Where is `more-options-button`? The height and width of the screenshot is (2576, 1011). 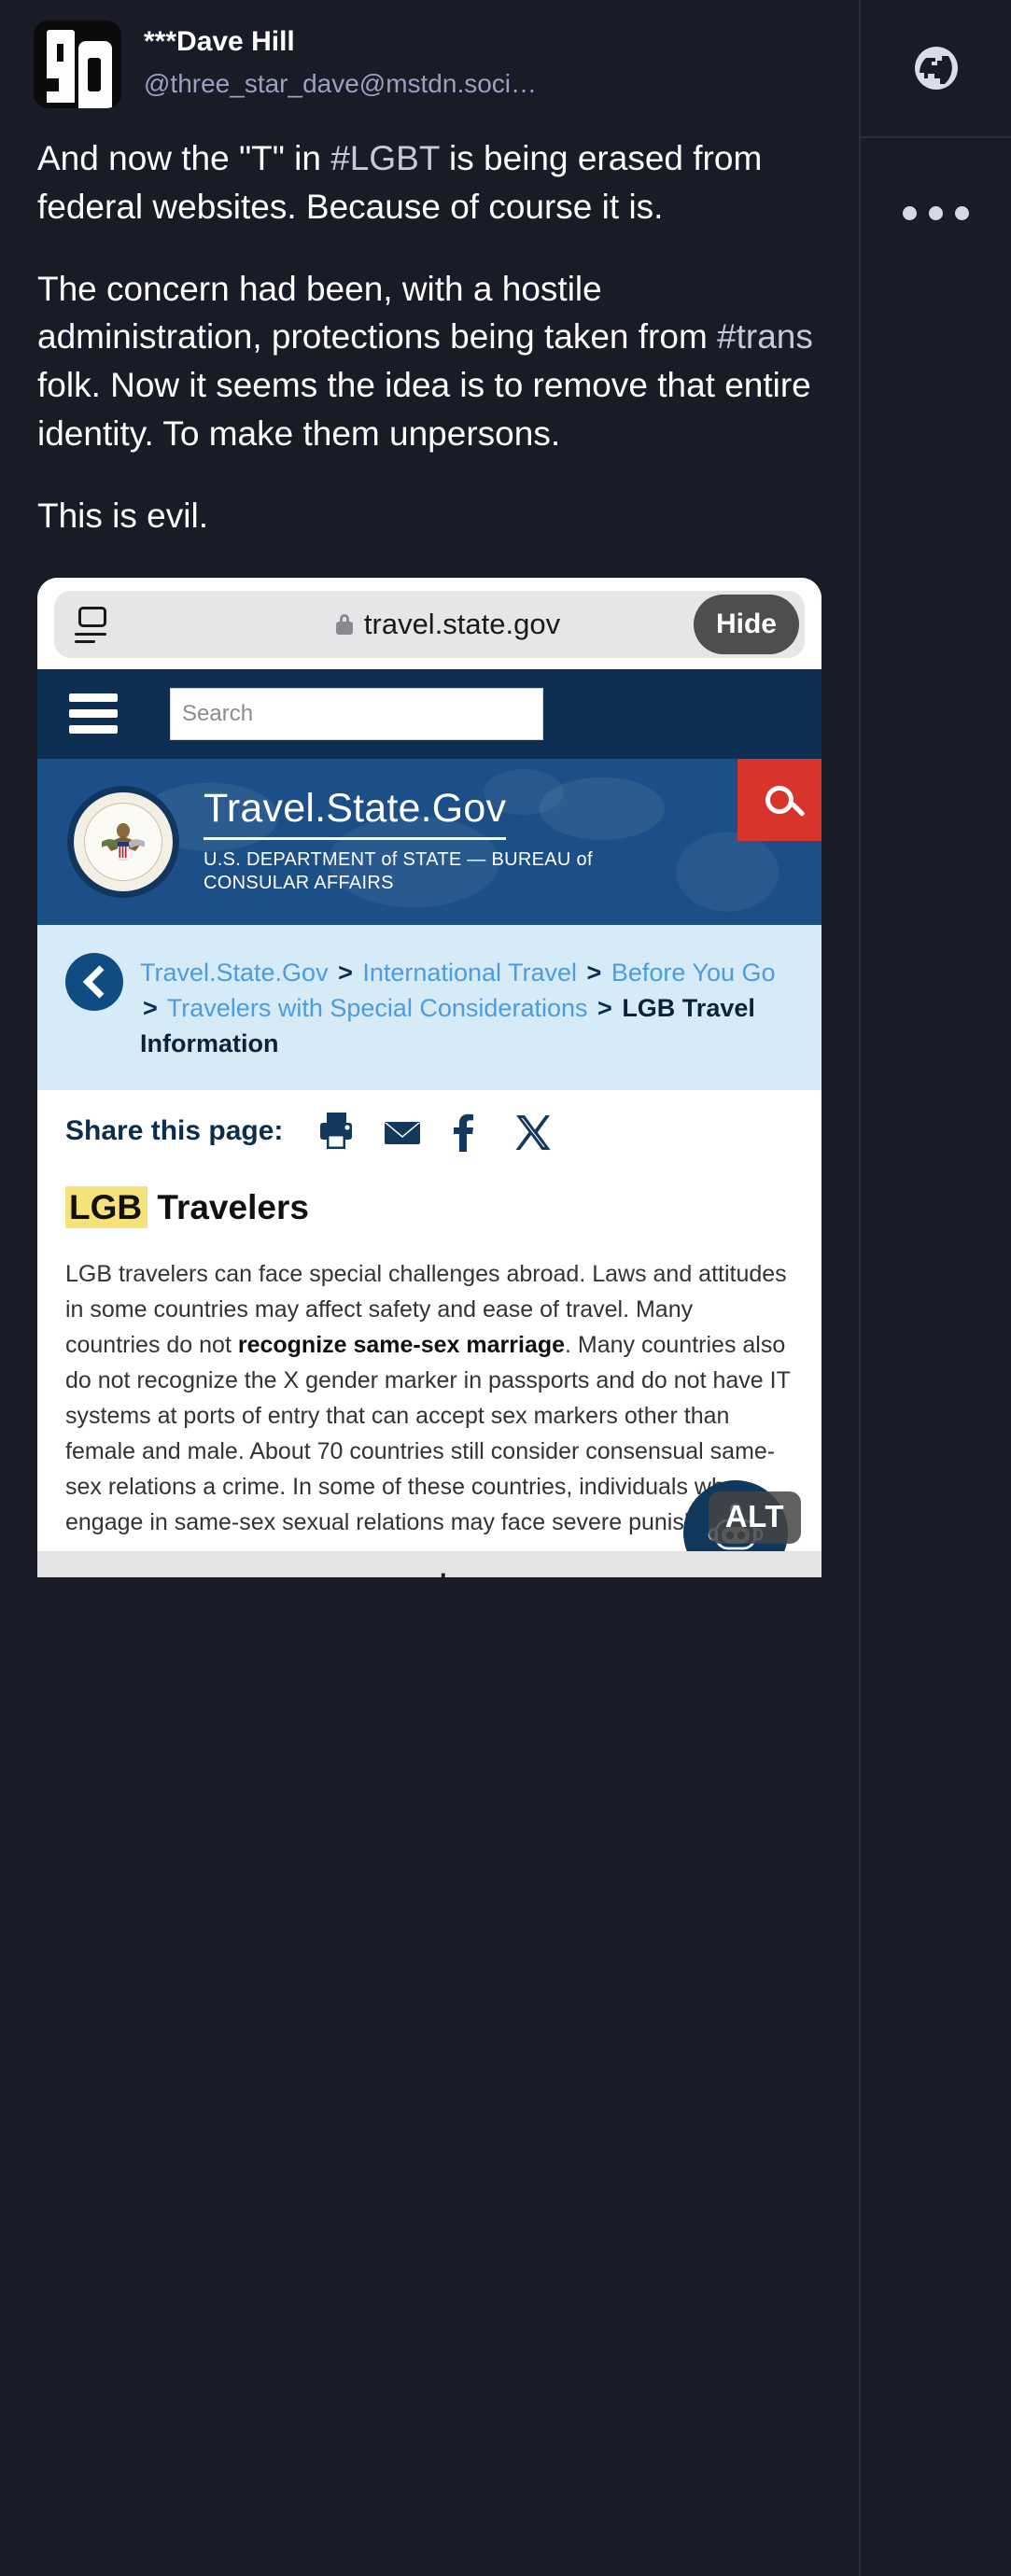 more-options-button is located at coordinates (936, 212).